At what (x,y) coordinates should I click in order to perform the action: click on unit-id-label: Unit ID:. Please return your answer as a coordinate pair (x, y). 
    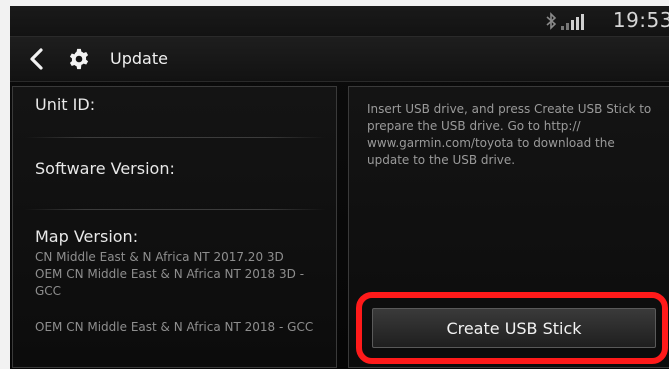
    Looking at the image, I should click on (65, 104).